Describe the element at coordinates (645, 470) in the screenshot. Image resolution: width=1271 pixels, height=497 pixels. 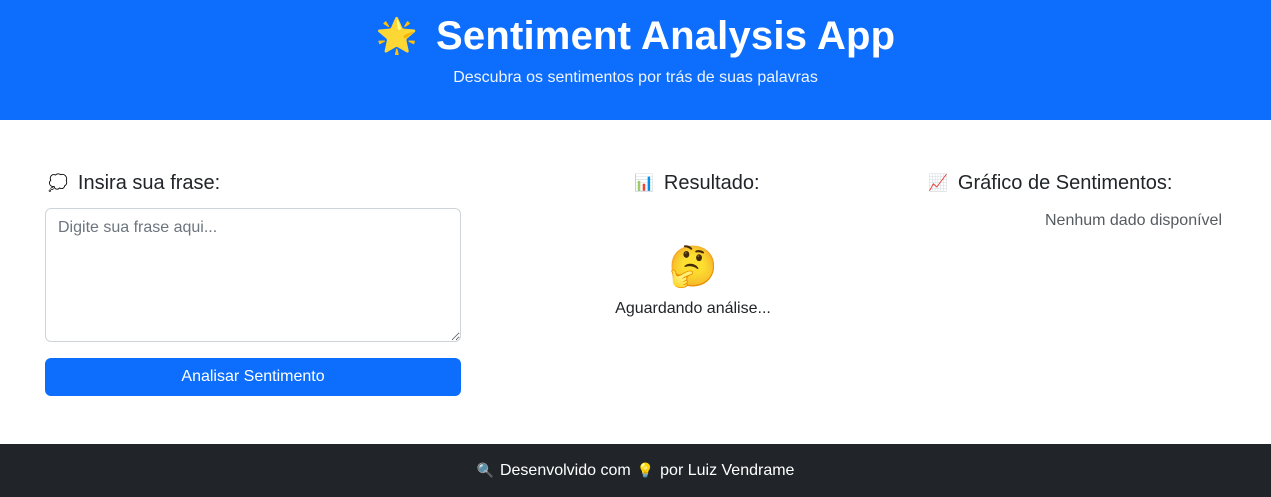
I see `light-bulb-icon: 💡` at that location.